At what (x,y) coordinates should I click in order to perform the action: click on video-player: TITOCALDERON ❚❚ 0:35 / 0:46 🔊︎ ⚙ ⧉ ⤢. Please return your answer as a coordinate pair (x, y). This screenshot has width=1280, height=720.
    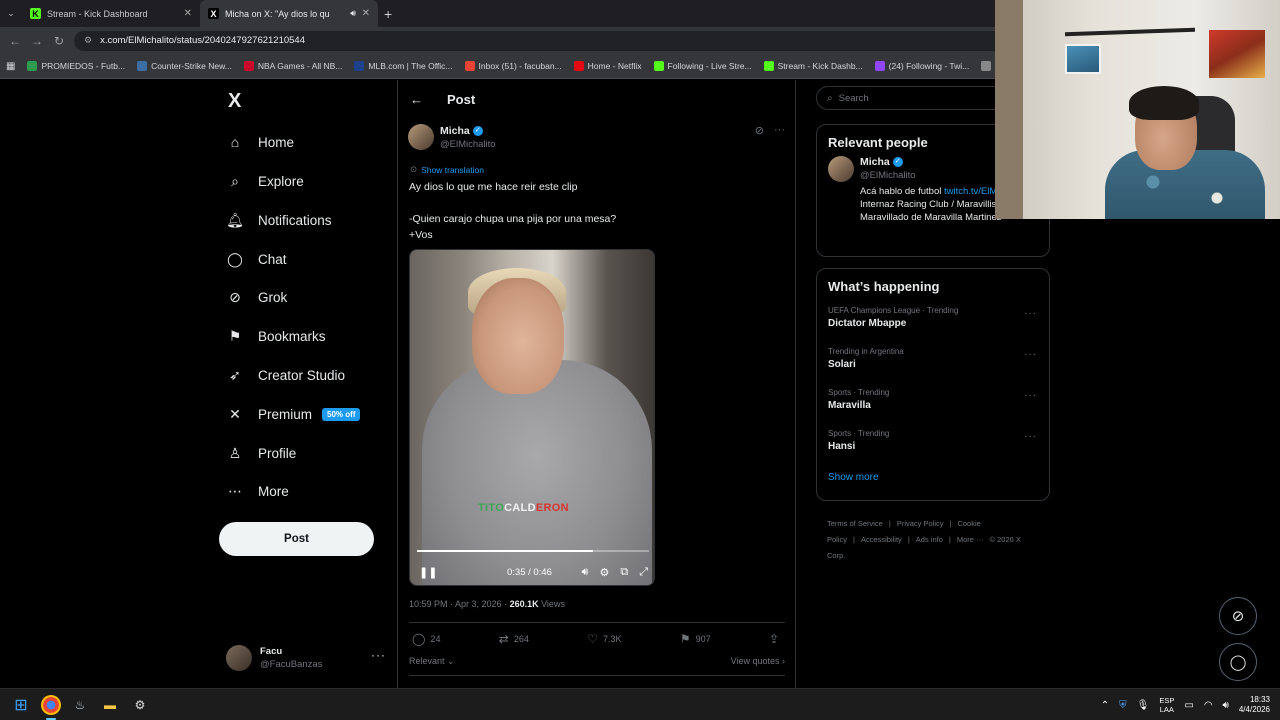
    Looking at the image, I should click on (532, 417).